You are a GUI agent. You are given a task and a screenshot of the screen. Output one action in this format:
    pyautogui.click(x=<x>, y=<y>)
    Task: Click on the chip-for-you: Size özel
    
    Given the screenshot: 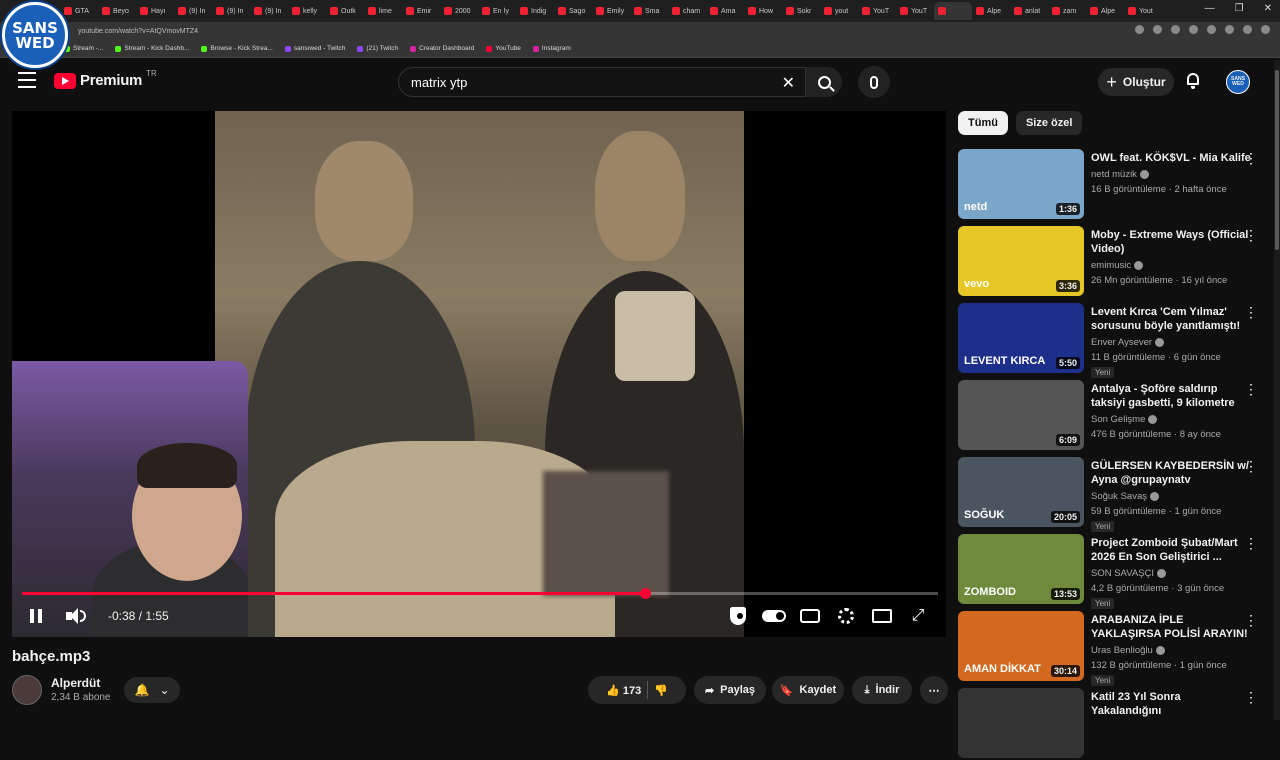 What is the action you would take?
    pyautogui.click(x=1049, y=123)
    